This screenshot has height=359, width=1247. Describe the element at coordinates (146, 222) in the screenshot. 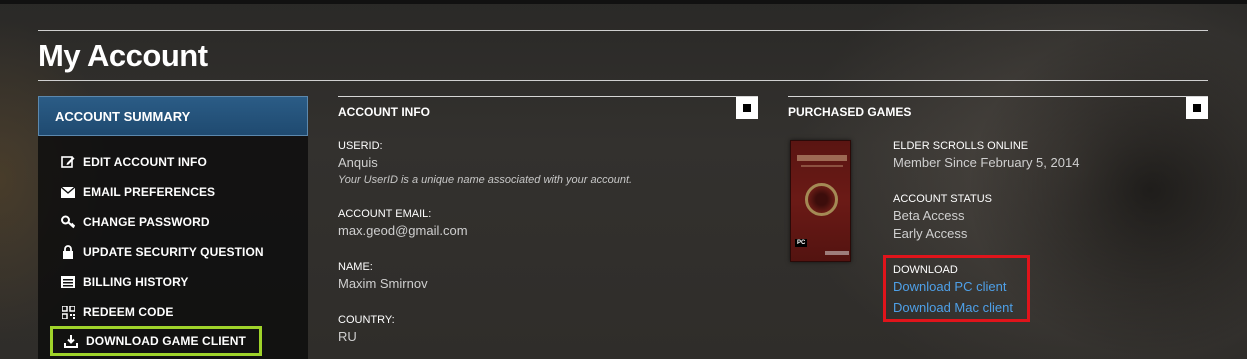

I see `sidebar-item-label: CHANGE PASSWORD` at that location.